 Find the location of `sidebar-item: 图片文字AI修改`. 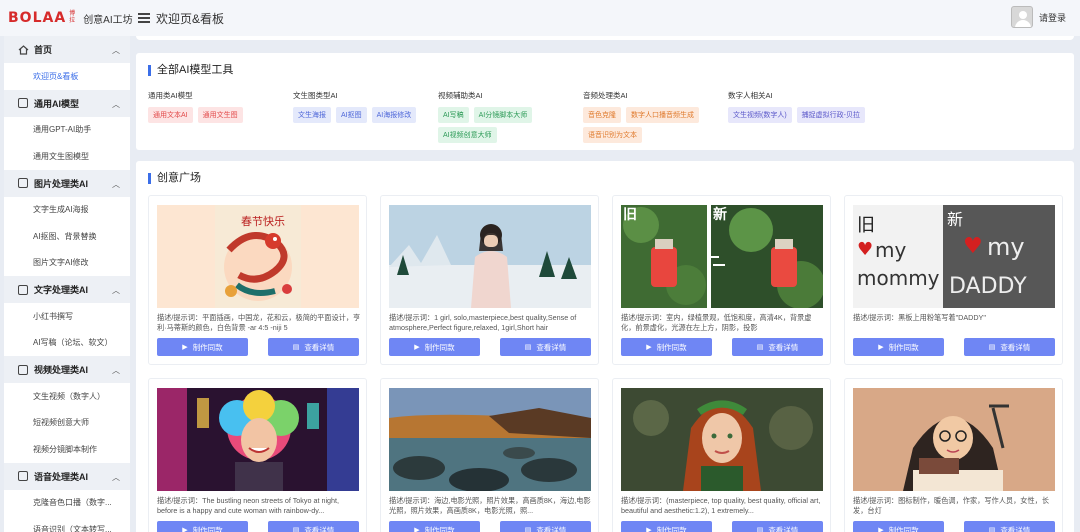

sidebar-item: 图片文字AI修改 is located at coordinates (67, 263).